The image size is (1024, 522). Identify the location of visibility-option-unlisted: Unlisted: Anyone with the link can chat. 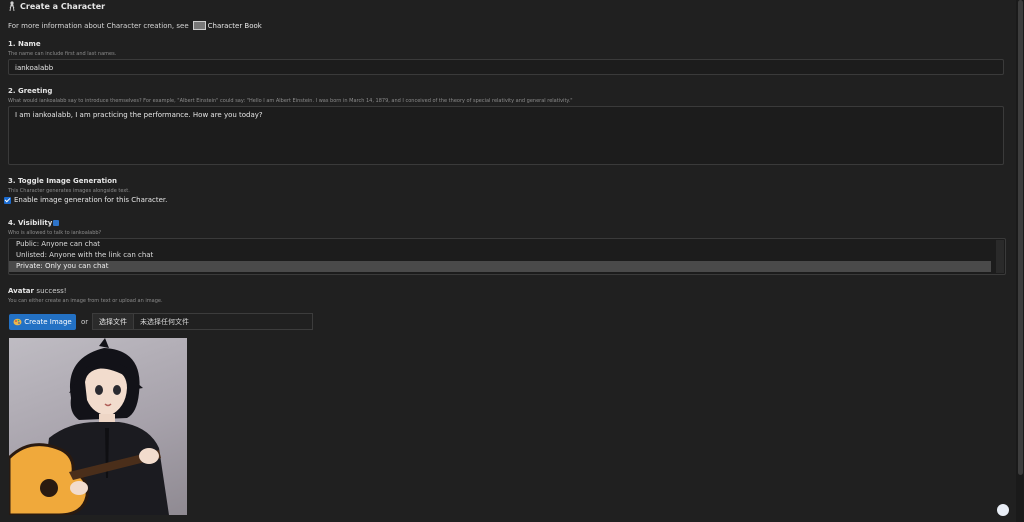
(500, 255).